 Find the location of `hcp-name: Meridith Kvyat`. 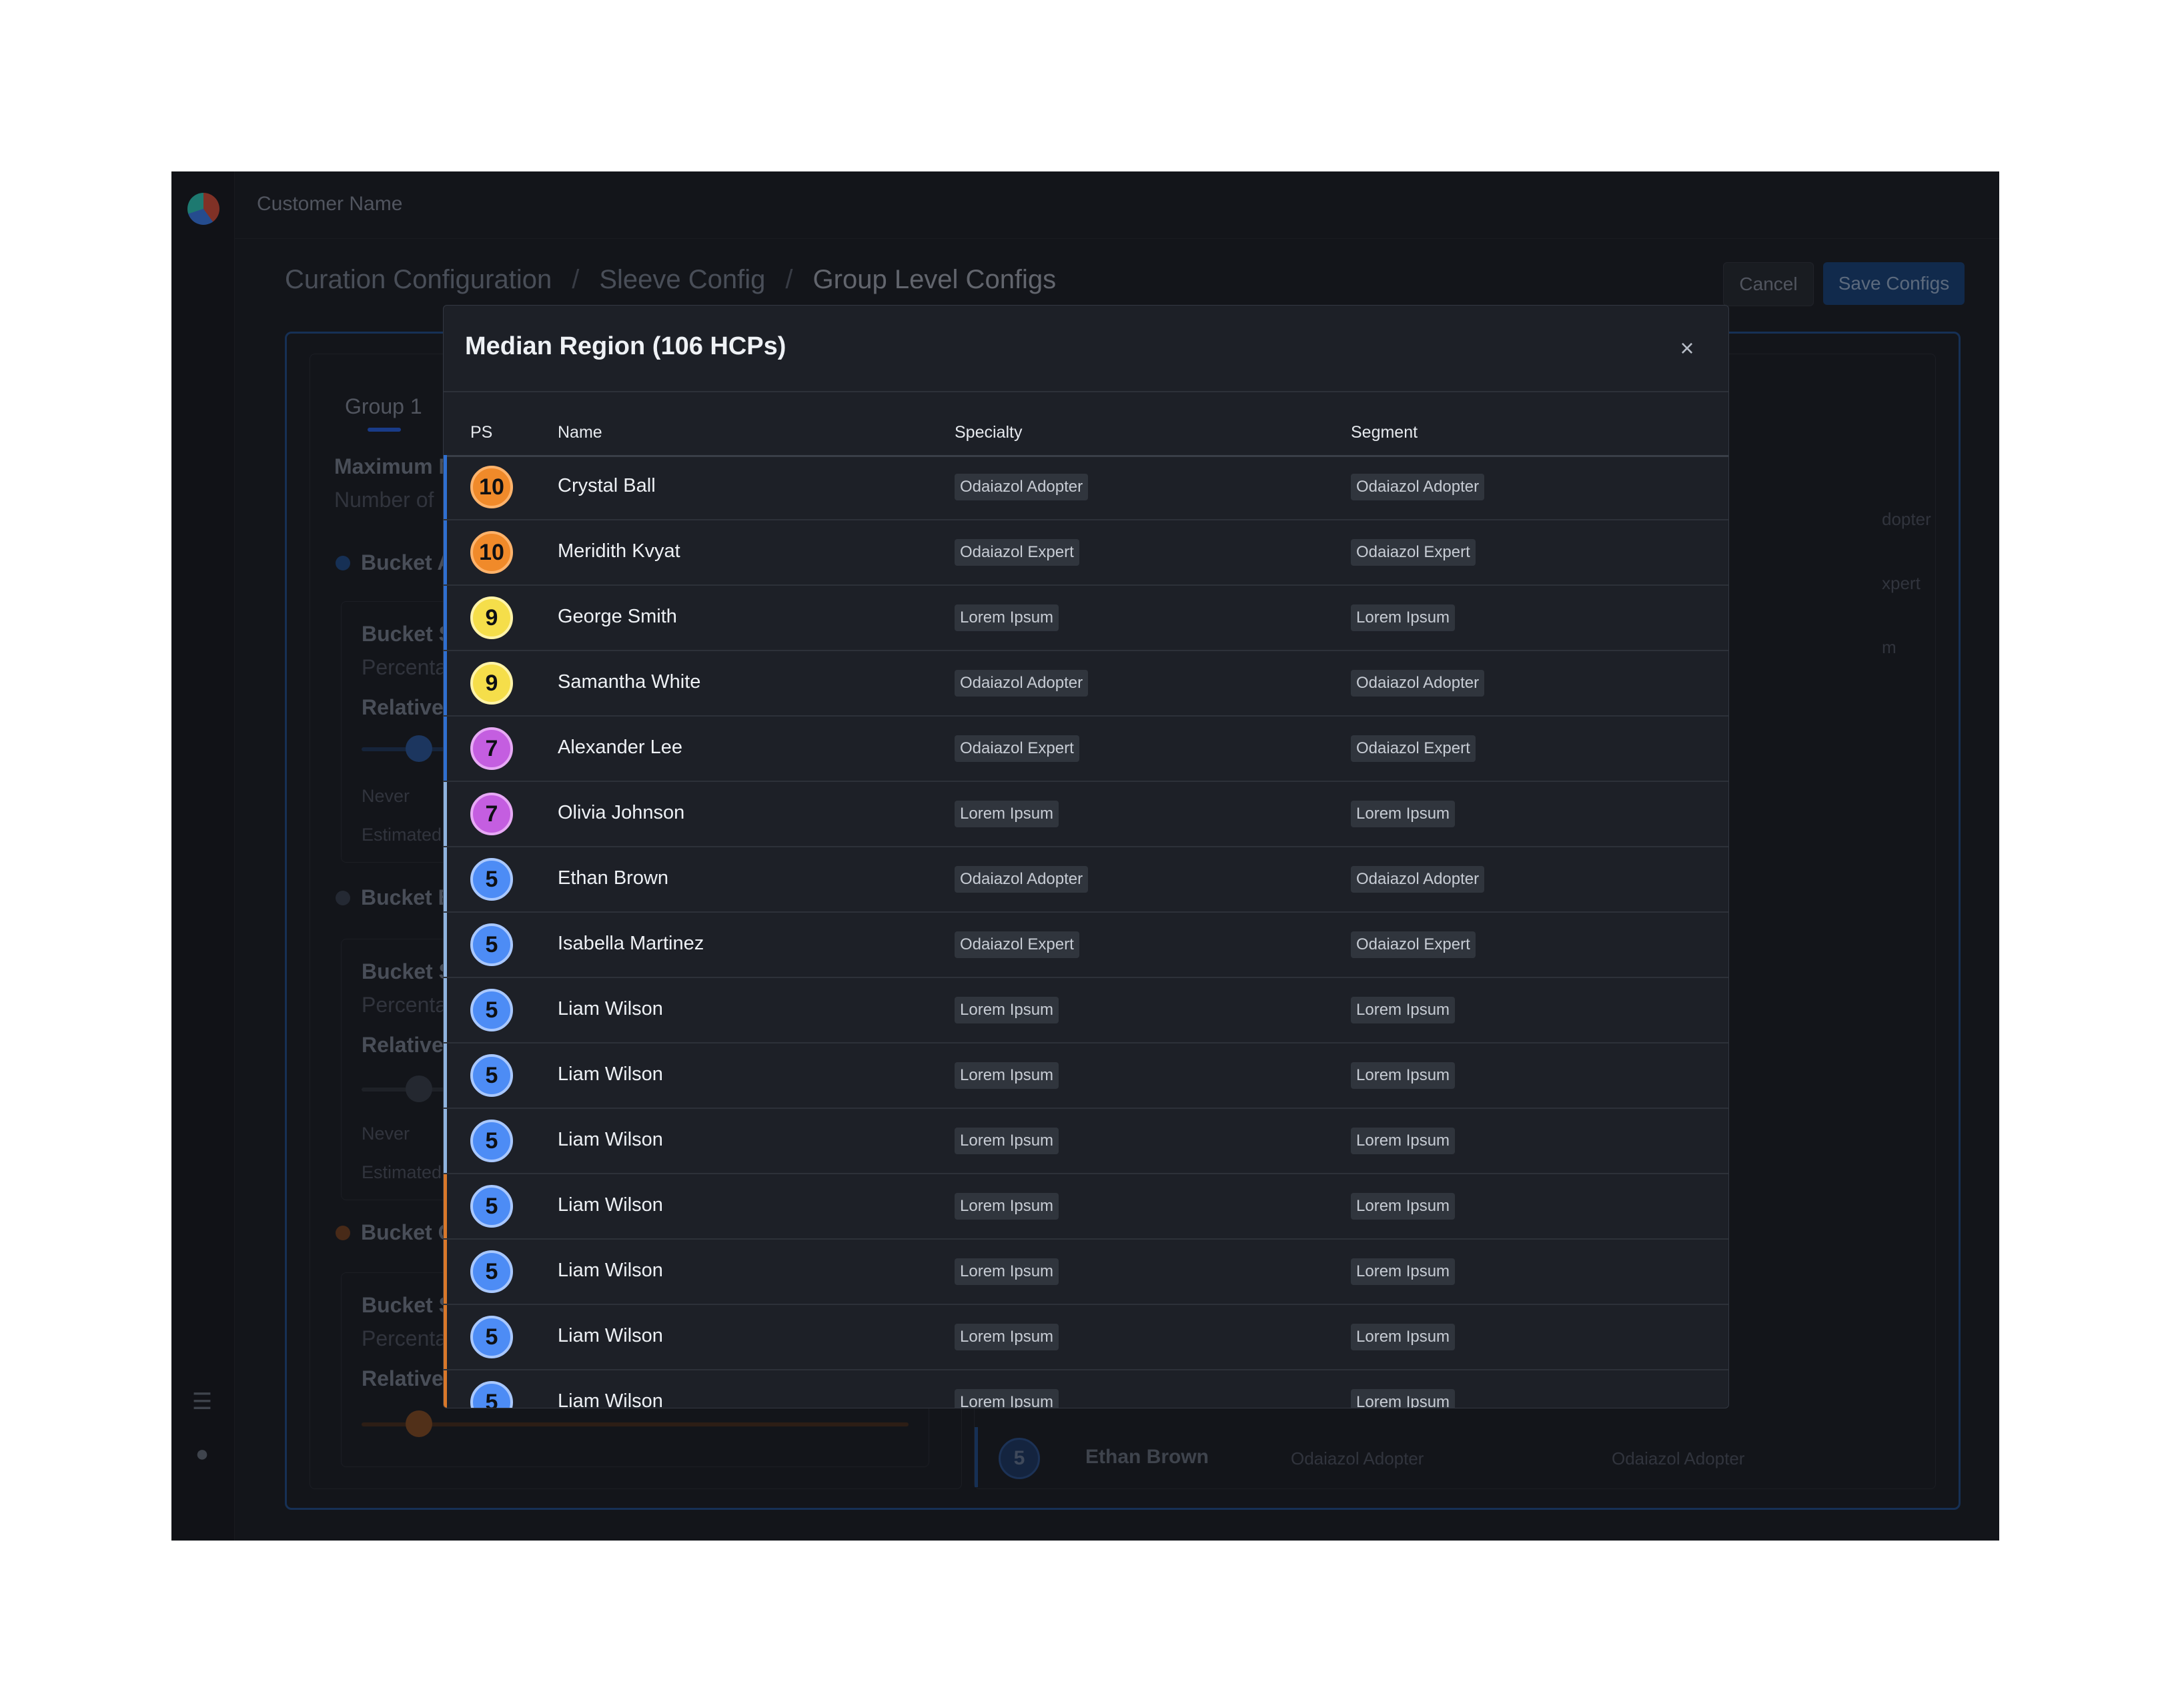

hcp-name: Meridith Kvyat is located at coordinates (619, 551).